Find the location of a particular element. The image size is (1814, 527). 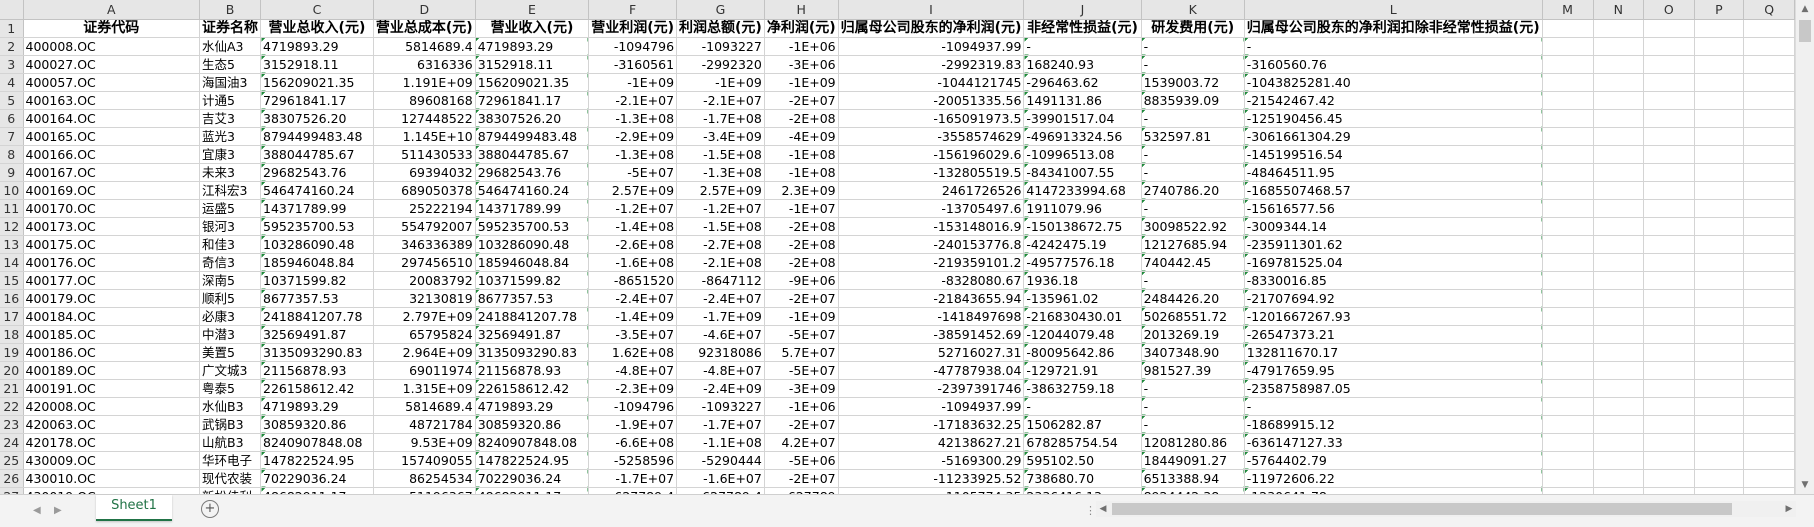

cell-d24: 9.53E+09 is located at coordinates (424, 442).